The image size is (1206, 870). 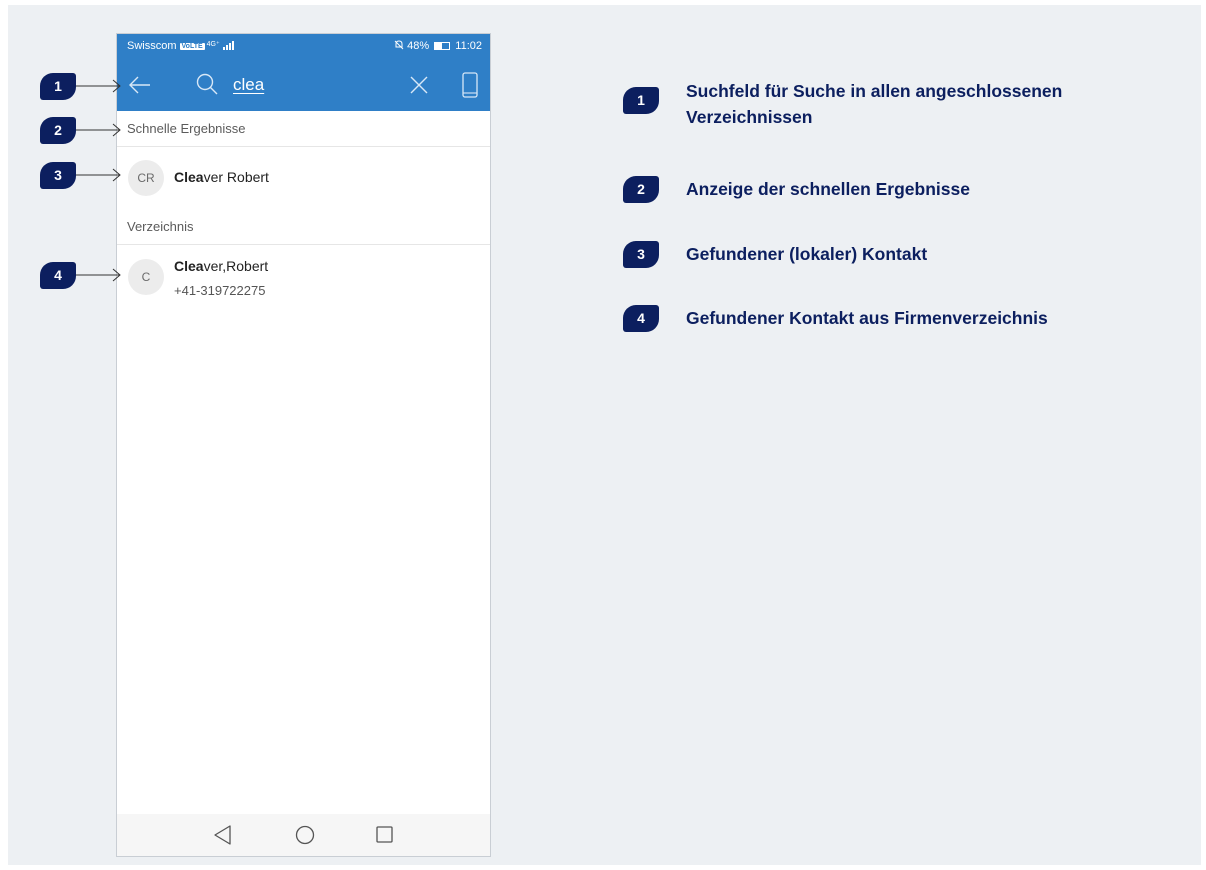 What do you see at coordinates (470, 85) in the screenshot?
I see `phone-device-icon` at bounding box center [470, 85].